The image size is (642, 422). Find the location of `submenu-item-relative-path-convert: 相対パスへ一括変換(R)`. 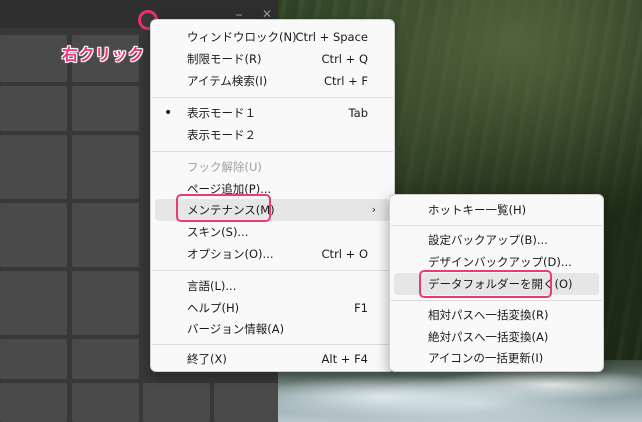

submenu-item-relative-path-convert: 相対パスへ一括変換(R) is located at coordinates (496, 315).